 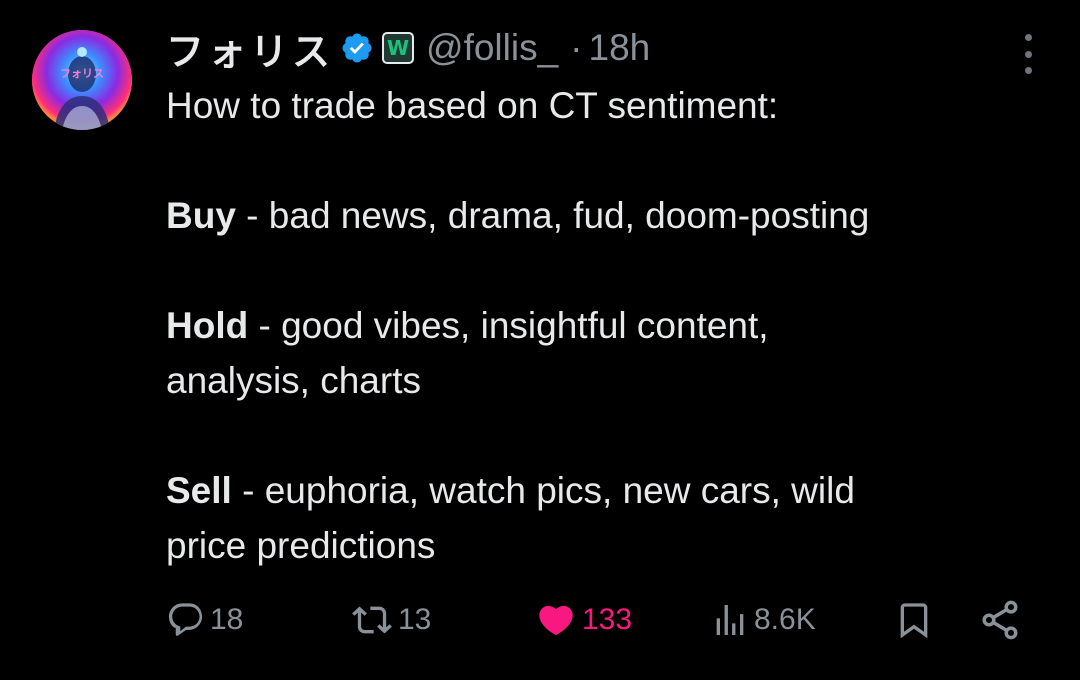 I want to click on timestamp: 18h, so click(x=620, y=48).